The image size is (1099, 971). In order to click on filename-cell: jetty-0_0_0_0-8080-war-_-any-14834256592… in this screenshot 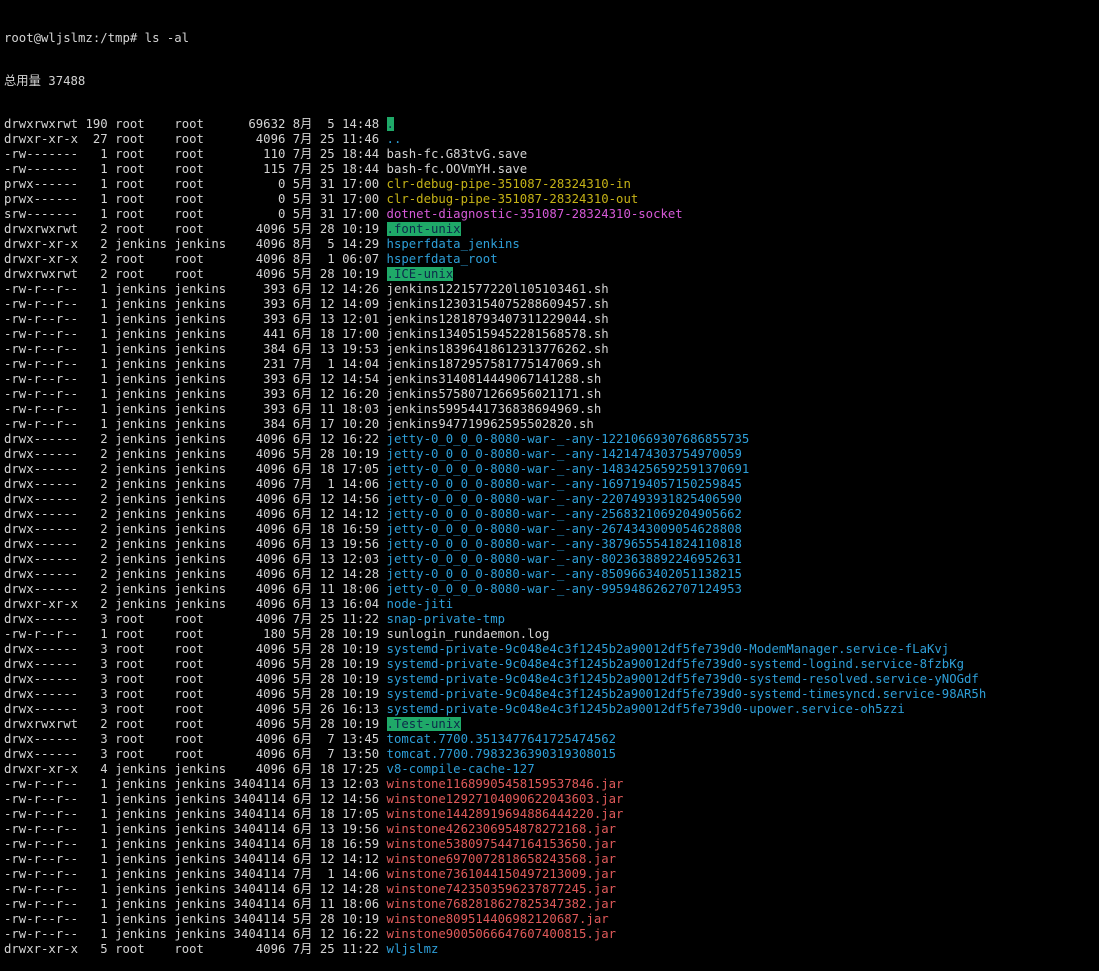, I will do `click(568, 469)`.